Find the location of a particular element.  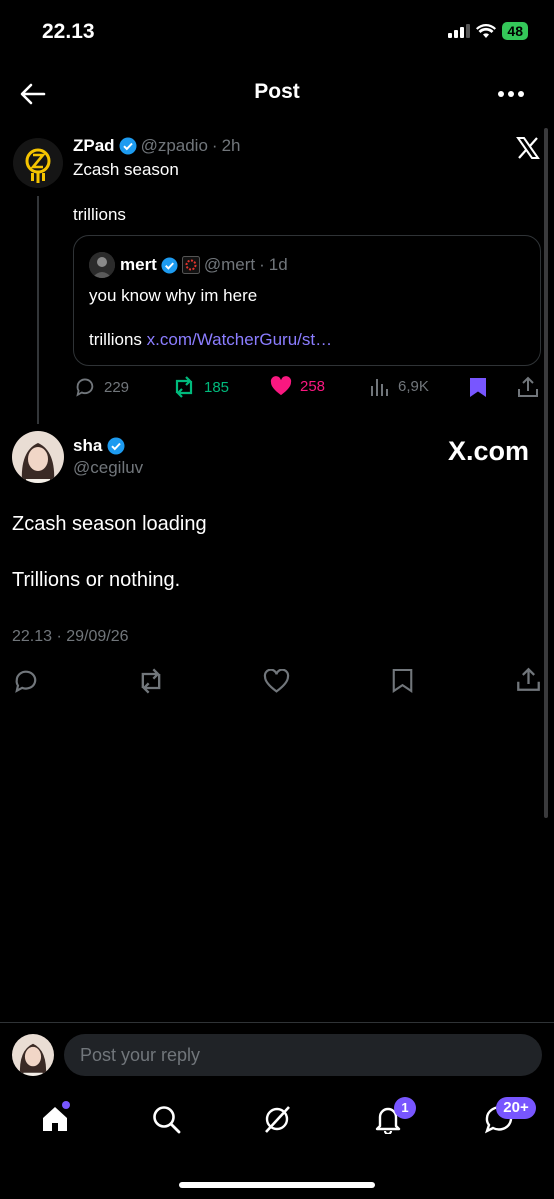

quote-author-name: mert is located at coordinates (138, 264).